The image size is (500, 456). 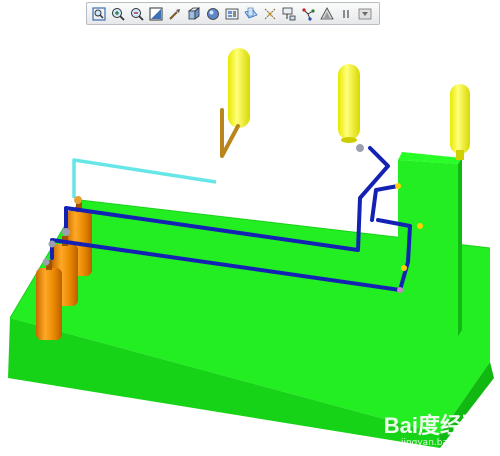 I want to click on display-style-icon, so click(x=213, y=13).